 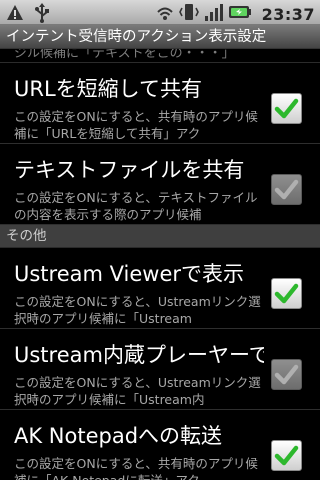 I want to click on vibrate-icon, so click(x=189, y=14).